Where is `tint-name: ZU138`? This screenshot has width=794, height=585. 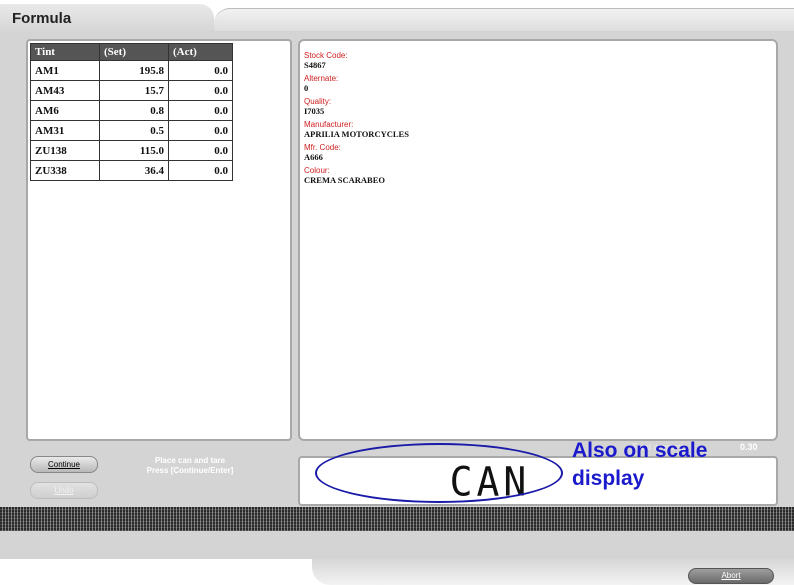 tint-name: ZU138 is located at coordinates (65, 150).